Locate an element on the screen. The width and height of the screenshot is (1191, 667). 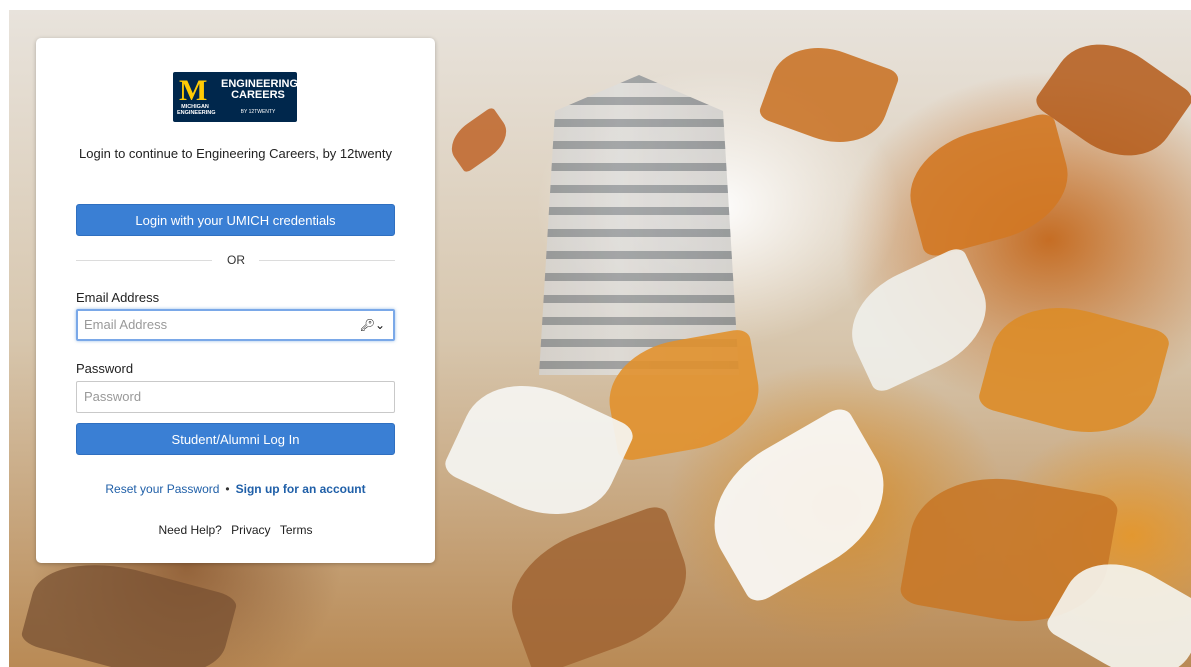
need-help-link: Need Help? is located at coordinates (189, 530).